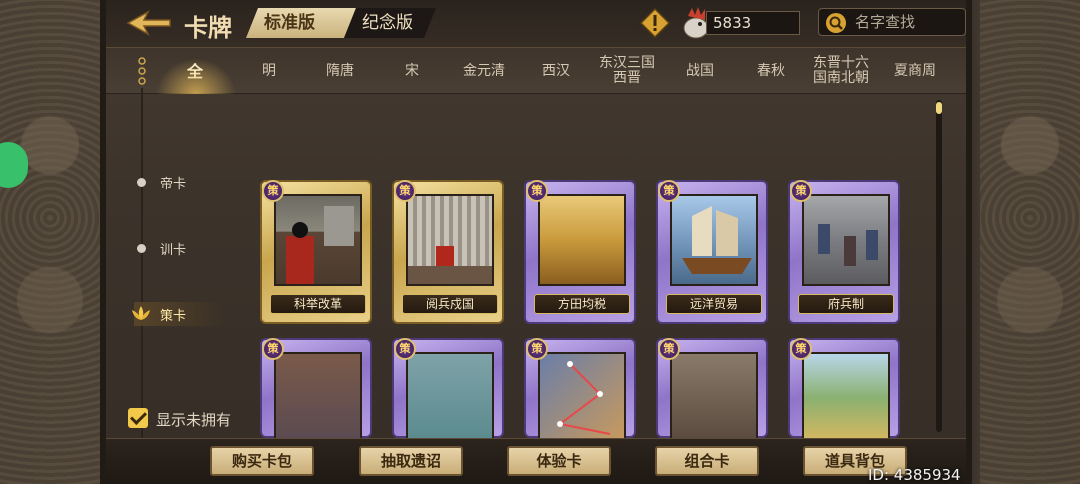 The height and width of the screenshot is (484, 1080). What do you see at coordinates (340, 71) in the screenshot?
I see `era-tab-suitang: 隋唐` at bounding box center [340, 71].